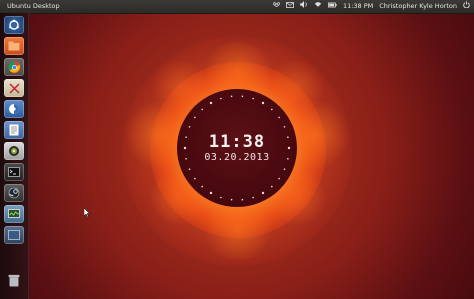  I want to click on network-app-icon, so click(14, 109).